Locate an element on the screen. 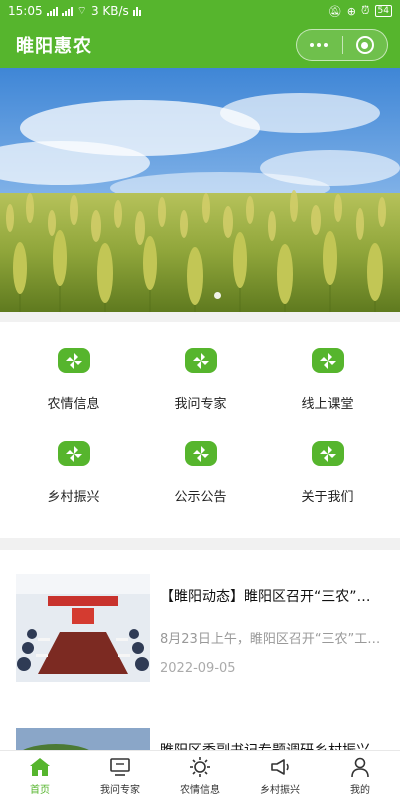  more-dots-icon is located at coordinates (319, 45).